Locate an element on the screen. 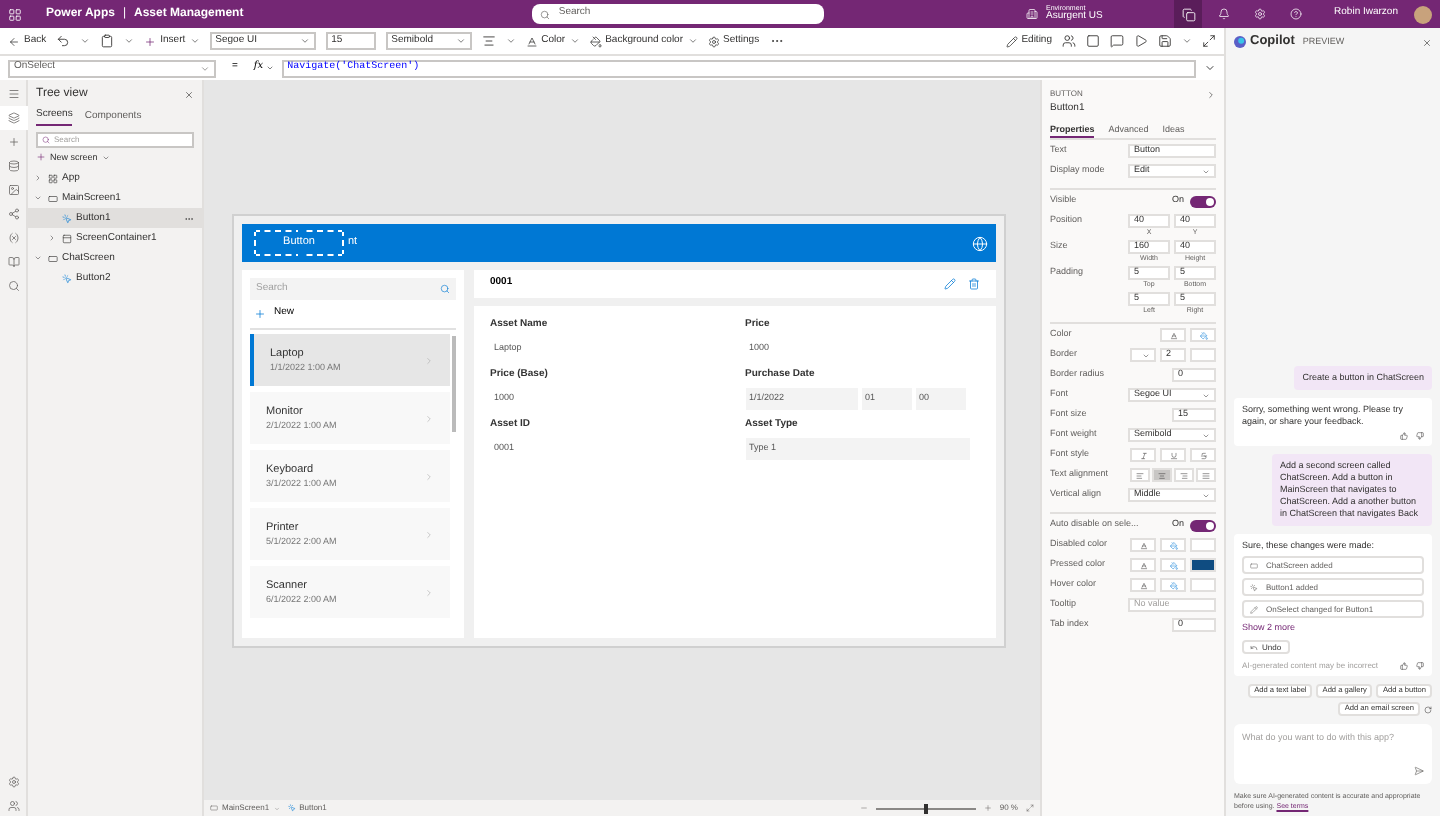 This screenshot has height=816, width=1440. notification-icon is located at coordinates (1224, 14).